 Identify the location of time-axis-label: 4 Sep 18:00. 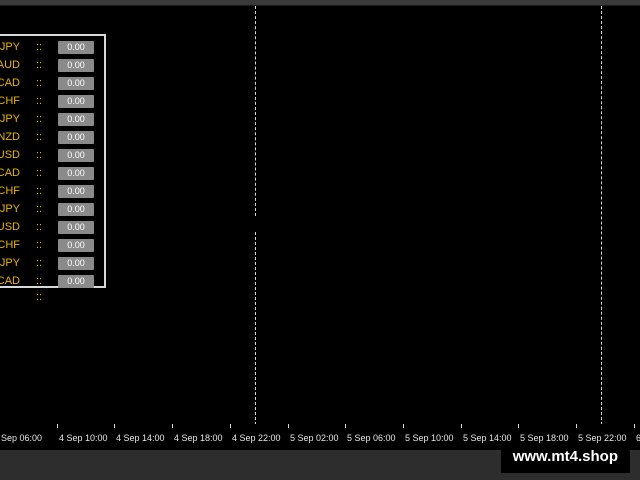
(198, 438).